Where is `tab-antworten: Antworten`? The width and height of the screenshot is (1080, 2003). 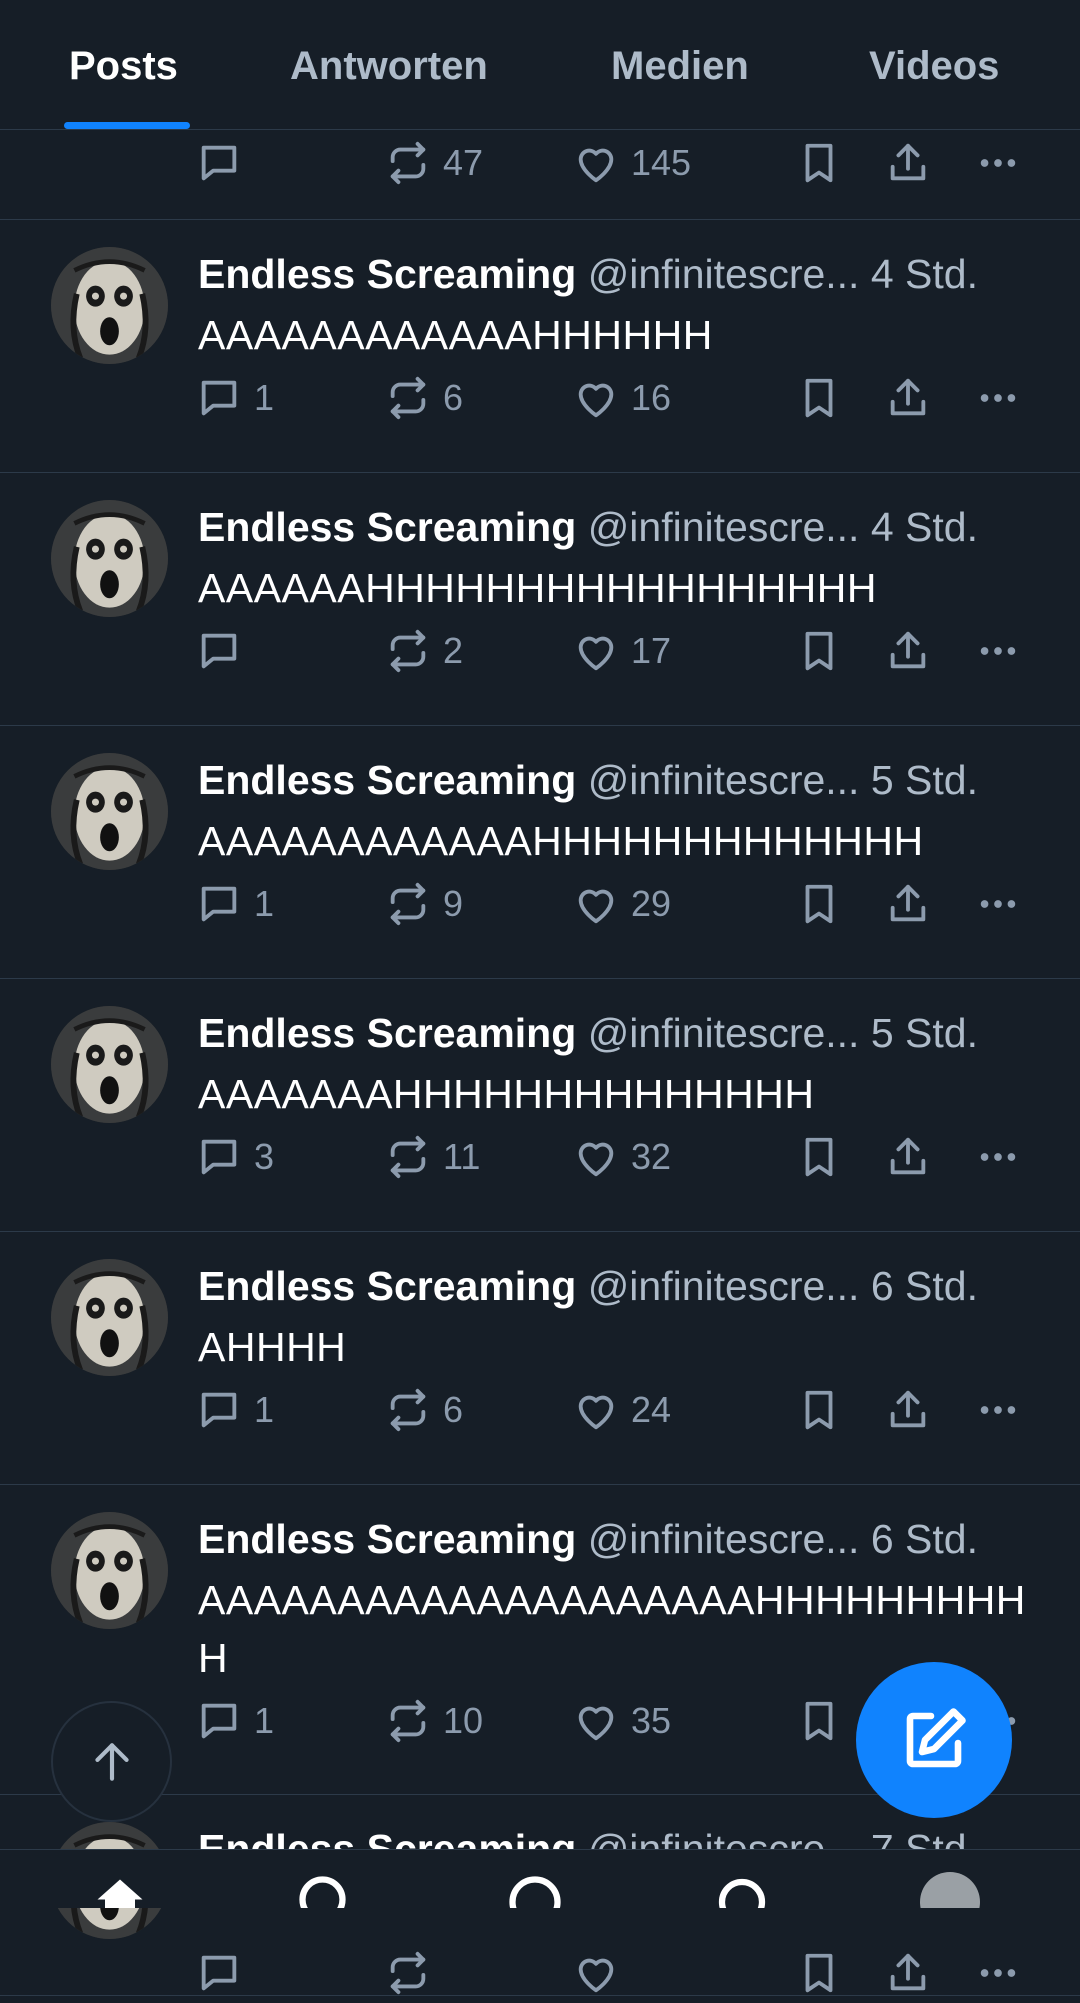 tab-antworten: Antworten is located at coordinates (389, 66).